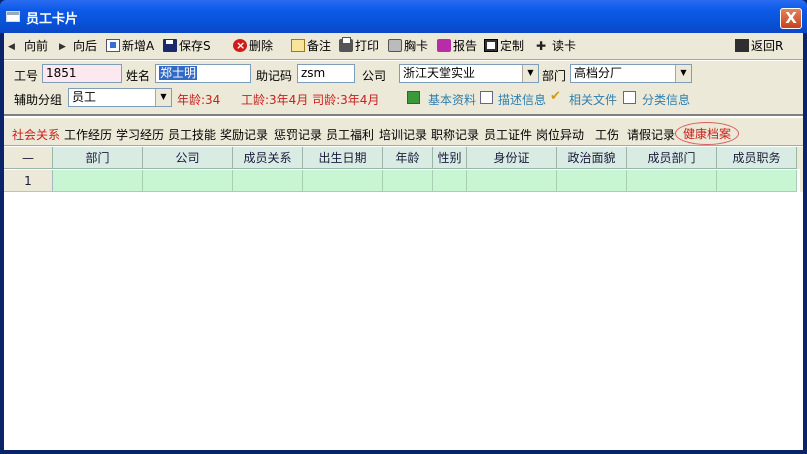 This screenshot has width=807, height=454. I want to click on age-text: 年龄:34, so click(199, 100).